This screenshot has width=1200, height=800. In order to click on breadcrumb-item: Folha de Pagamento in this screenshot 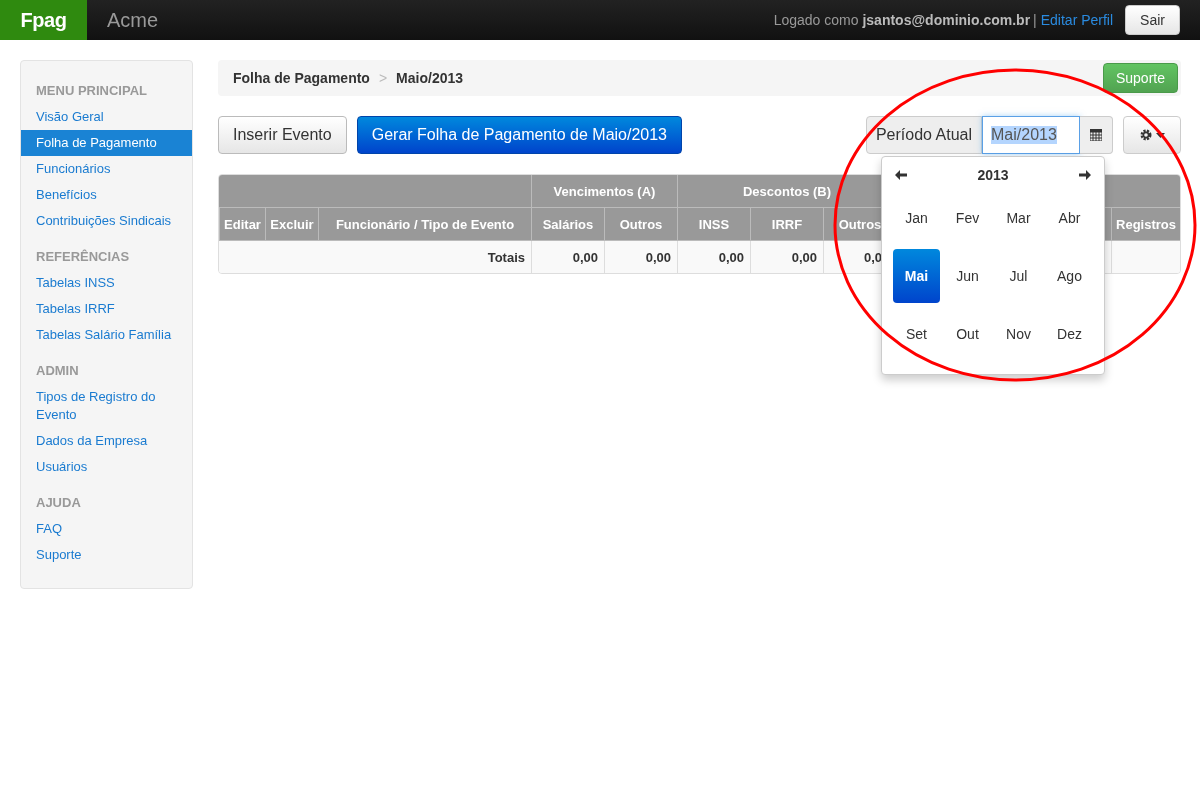, I will do `click(301, 78)`.